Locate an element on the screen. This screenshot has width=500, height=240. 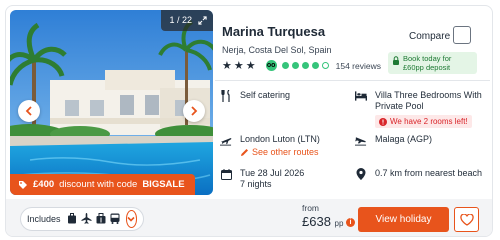
photo-counter-text: 1 / 22 is located at coordinates (180, 20).